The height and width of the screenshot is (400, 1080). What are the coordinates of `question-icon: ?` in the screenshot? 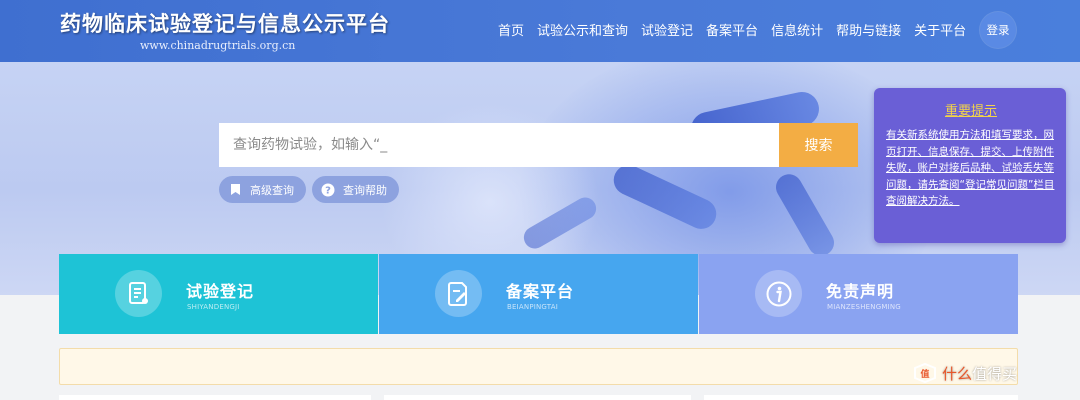 It's located at (328, 190).